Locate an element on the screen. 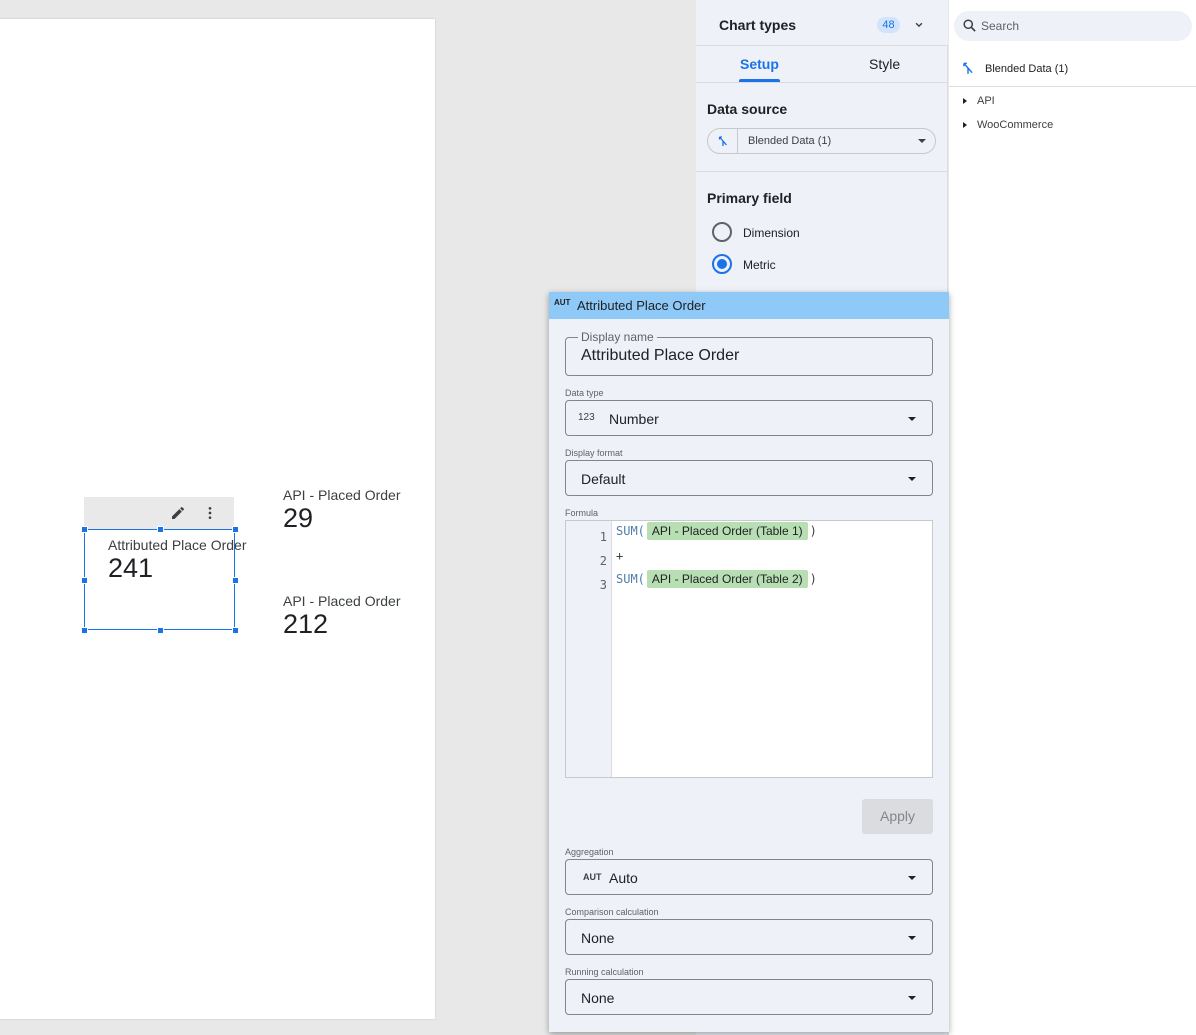  tree-item-label: API is located at coordinates (986, 101).